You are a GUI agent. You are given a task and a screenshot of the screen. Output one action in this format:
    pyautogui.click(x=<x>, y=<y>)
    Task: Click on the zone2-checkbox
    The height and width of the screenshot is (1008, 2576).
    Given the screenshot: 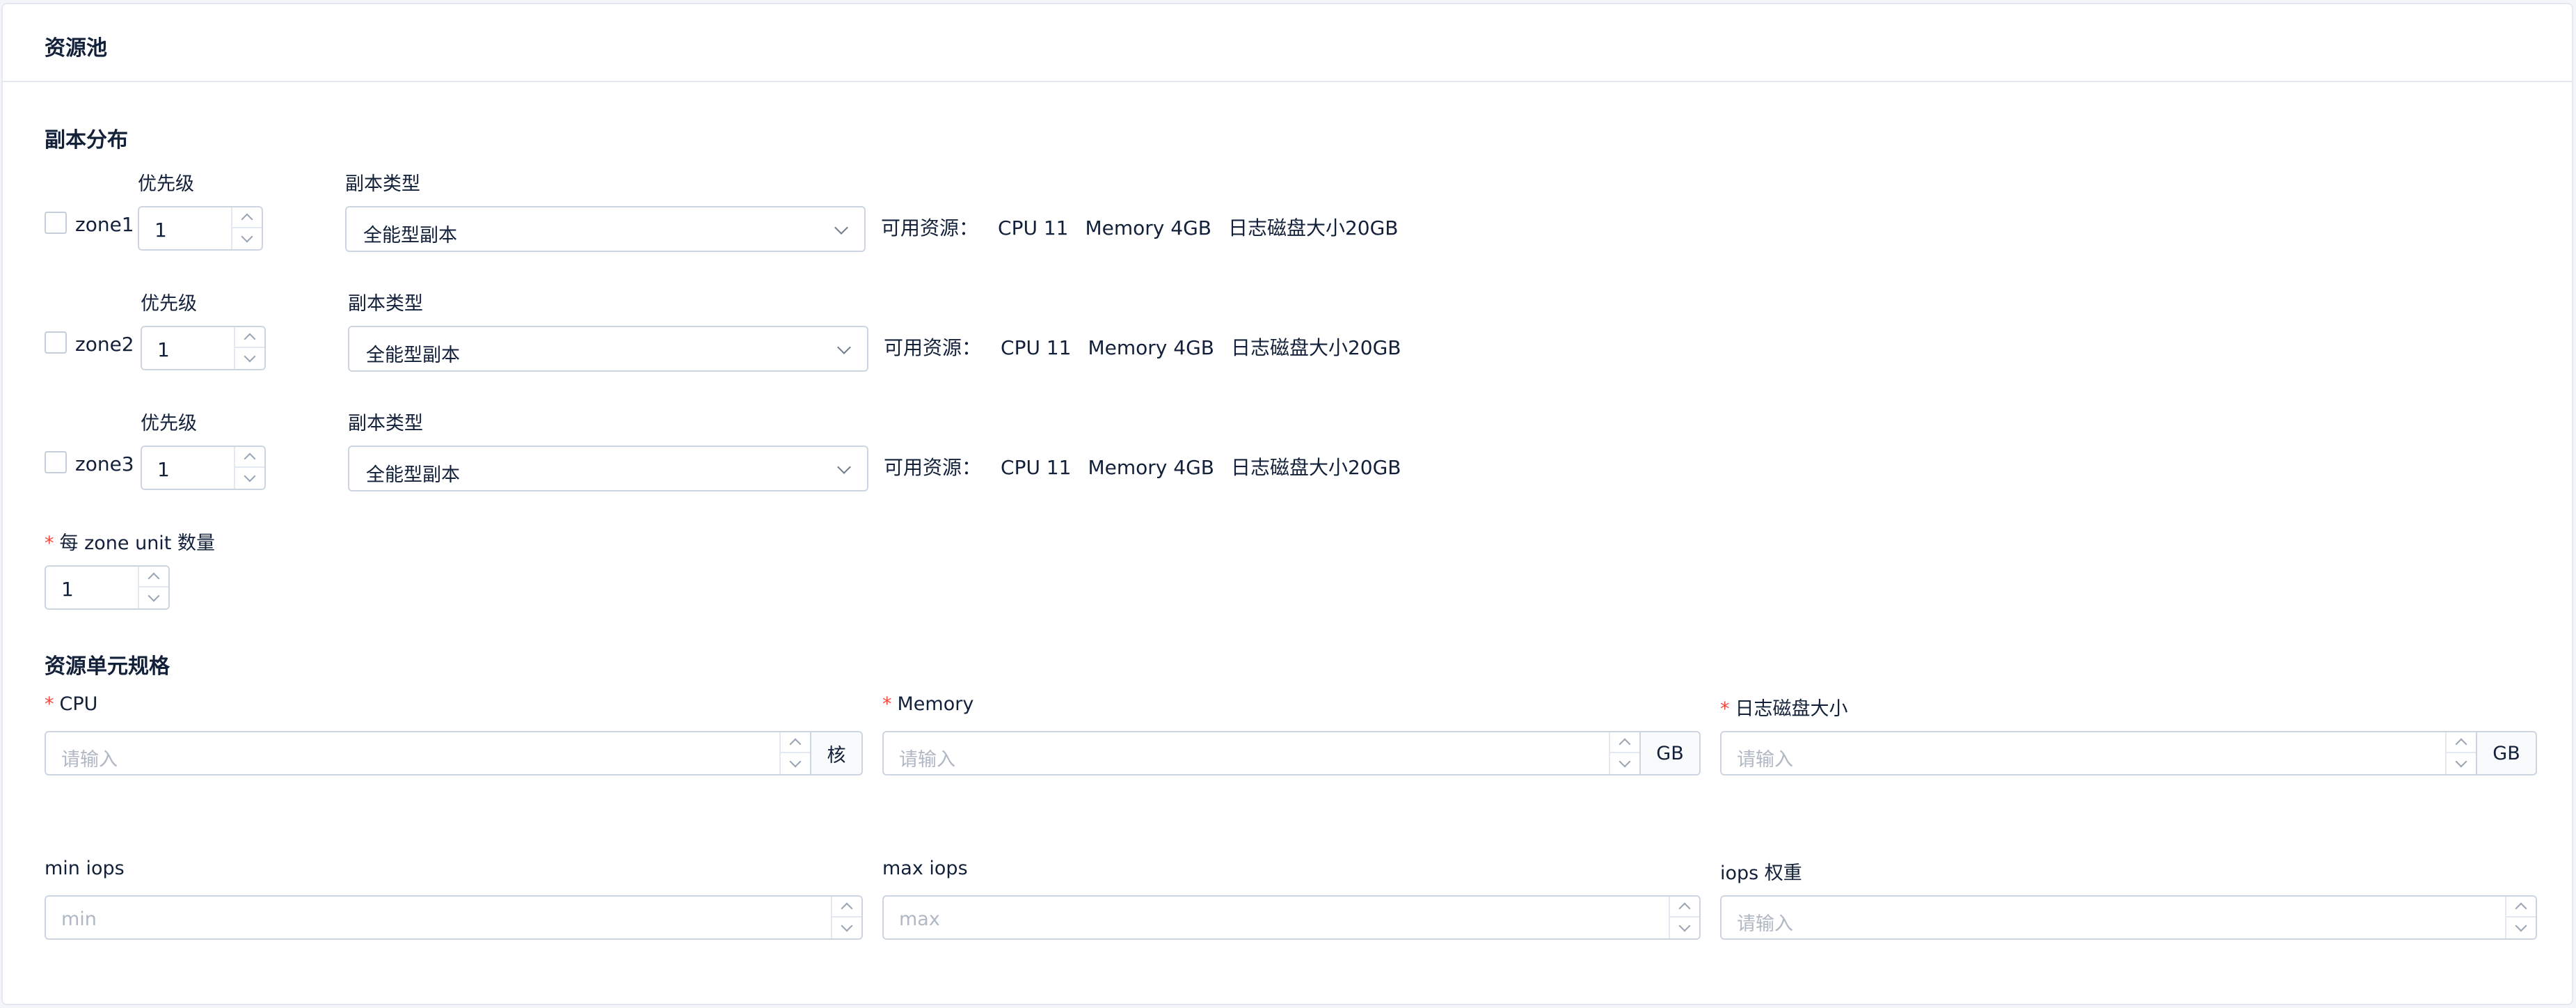 What is the action you would take?
    pyautogui.click(x=56, y=342)
    